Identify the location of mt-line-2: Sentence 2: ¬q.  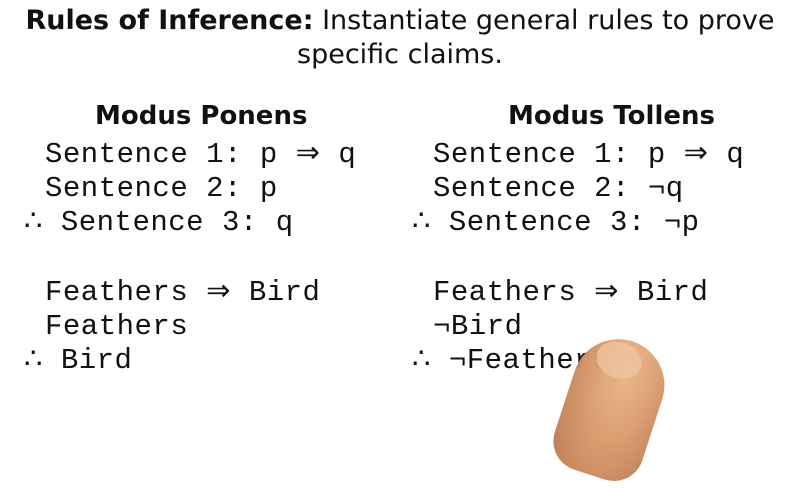
(558, 188).